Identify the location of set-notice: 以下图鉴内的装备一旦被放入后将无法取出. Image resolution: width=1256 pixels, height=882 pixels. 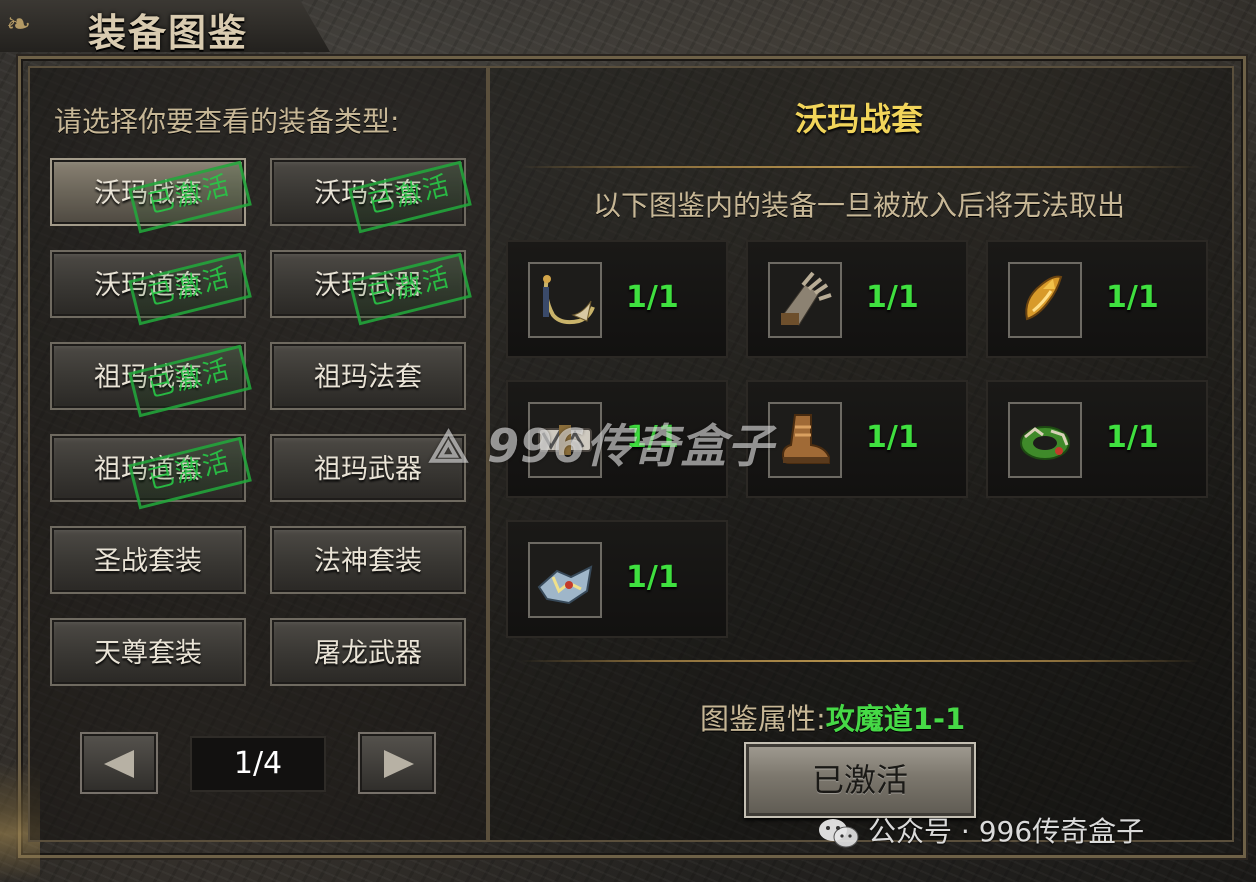
(858, 205).